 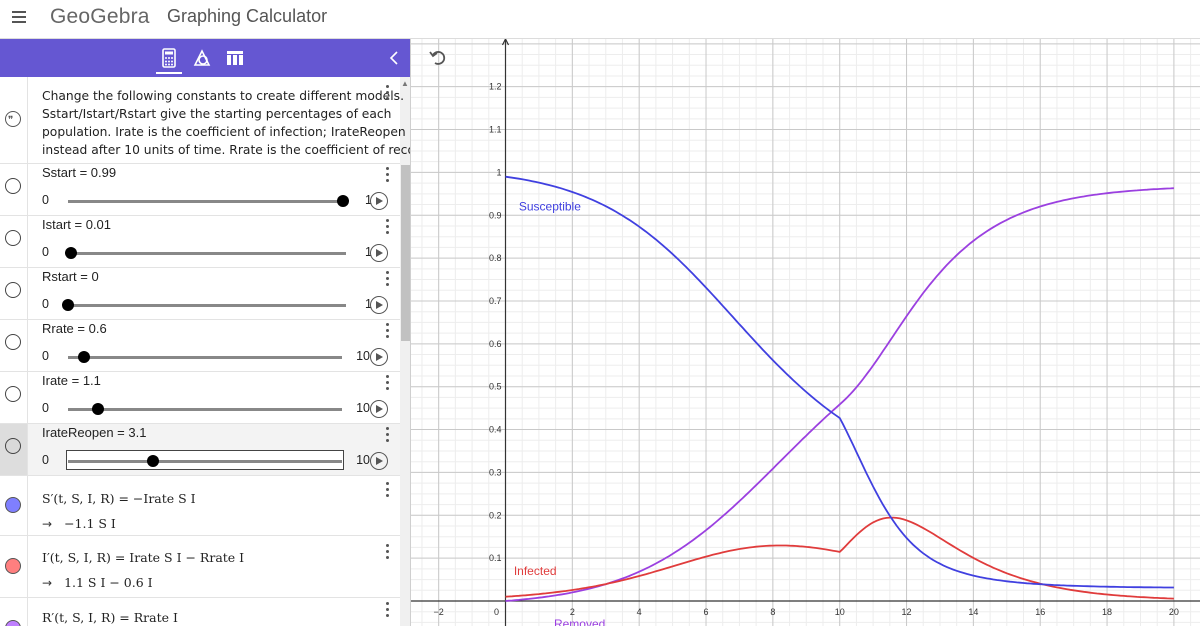 I want to click on slider-row: Irate = 1.1 0 10, so click(x=200, y=398).